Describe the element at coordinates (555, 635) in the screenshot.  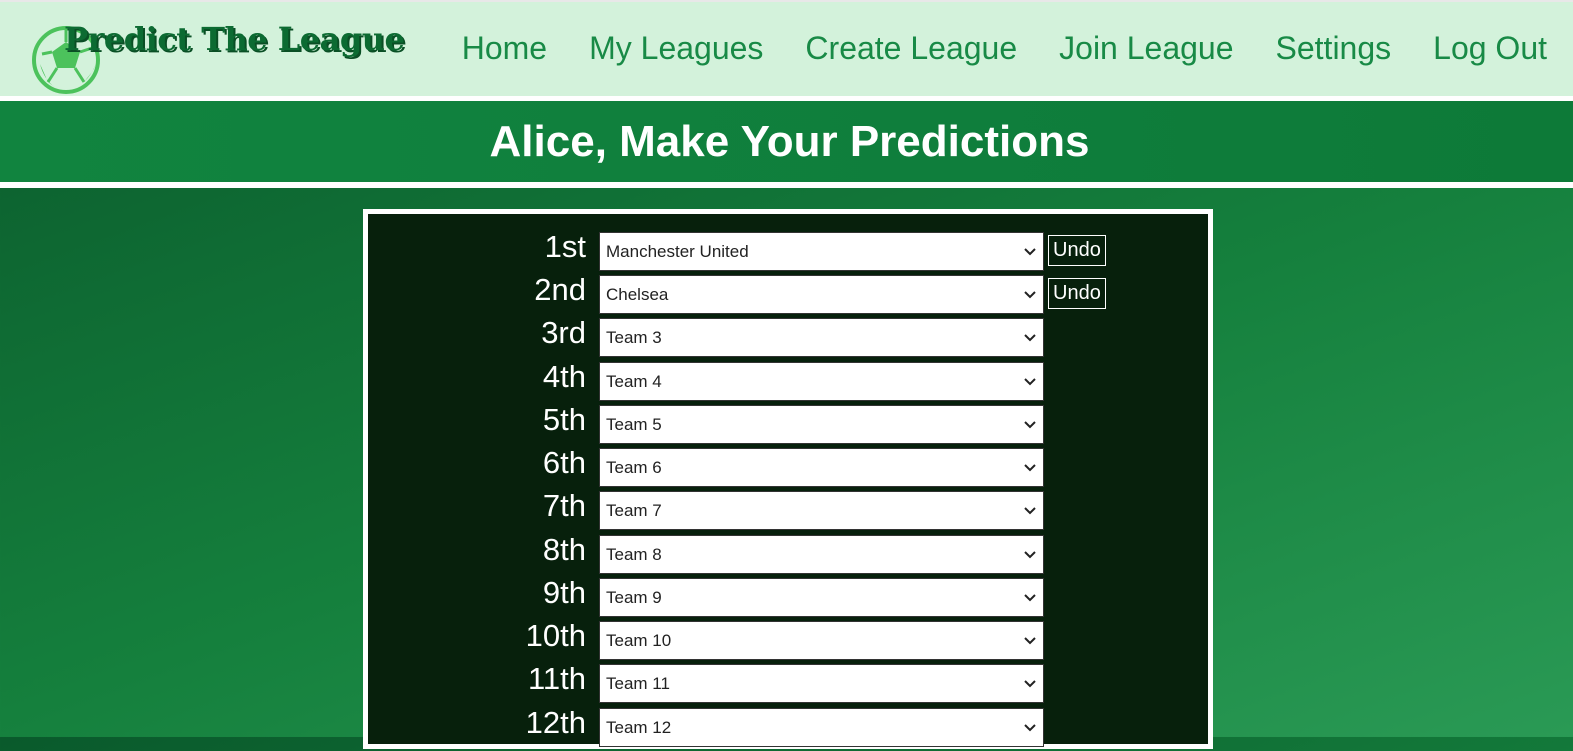
I see `position-label: 10th` at that location.